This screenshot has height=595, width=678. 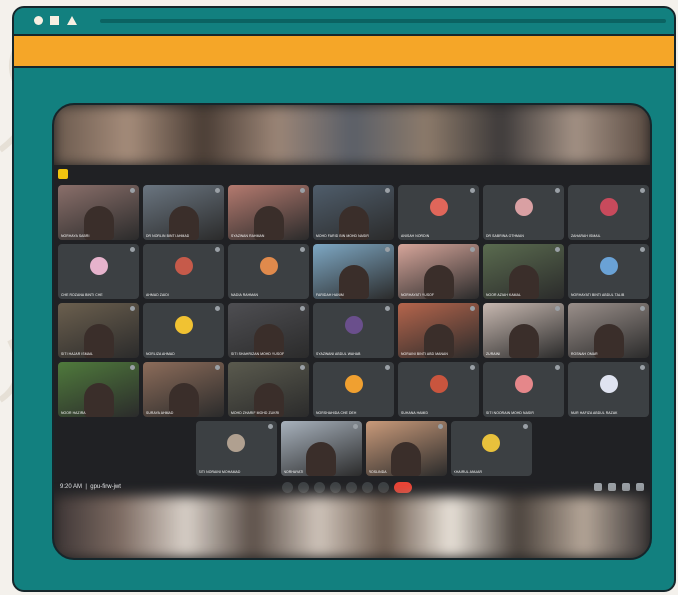 I want to click on participant-tile: ZAHARAH ISMAIL, so click(x=608, y=212).